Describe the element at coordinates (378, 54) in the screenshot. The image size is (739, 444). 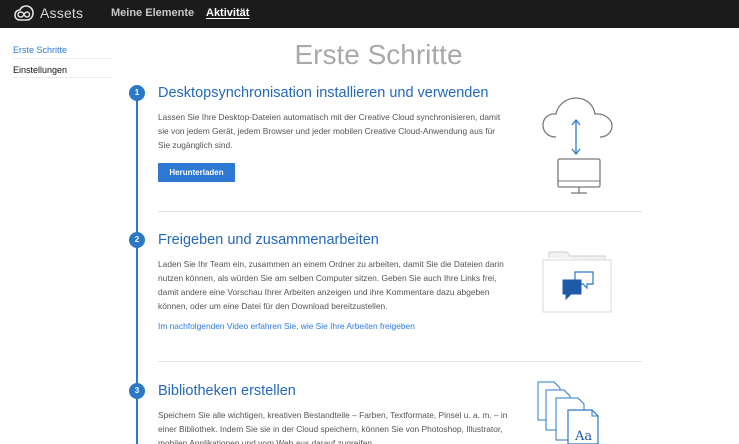
I see `page-title: Erste Schritte` at that location.